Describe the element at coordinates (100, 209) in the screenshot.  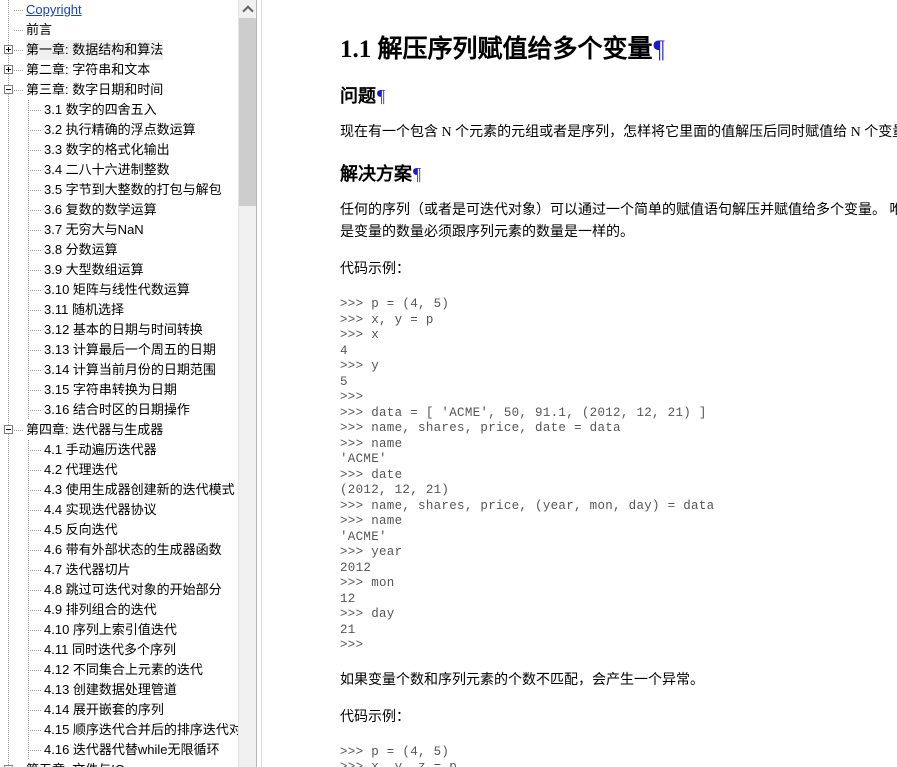
I see `toc-item-label: 3.6 复数的数学运算` at that location.